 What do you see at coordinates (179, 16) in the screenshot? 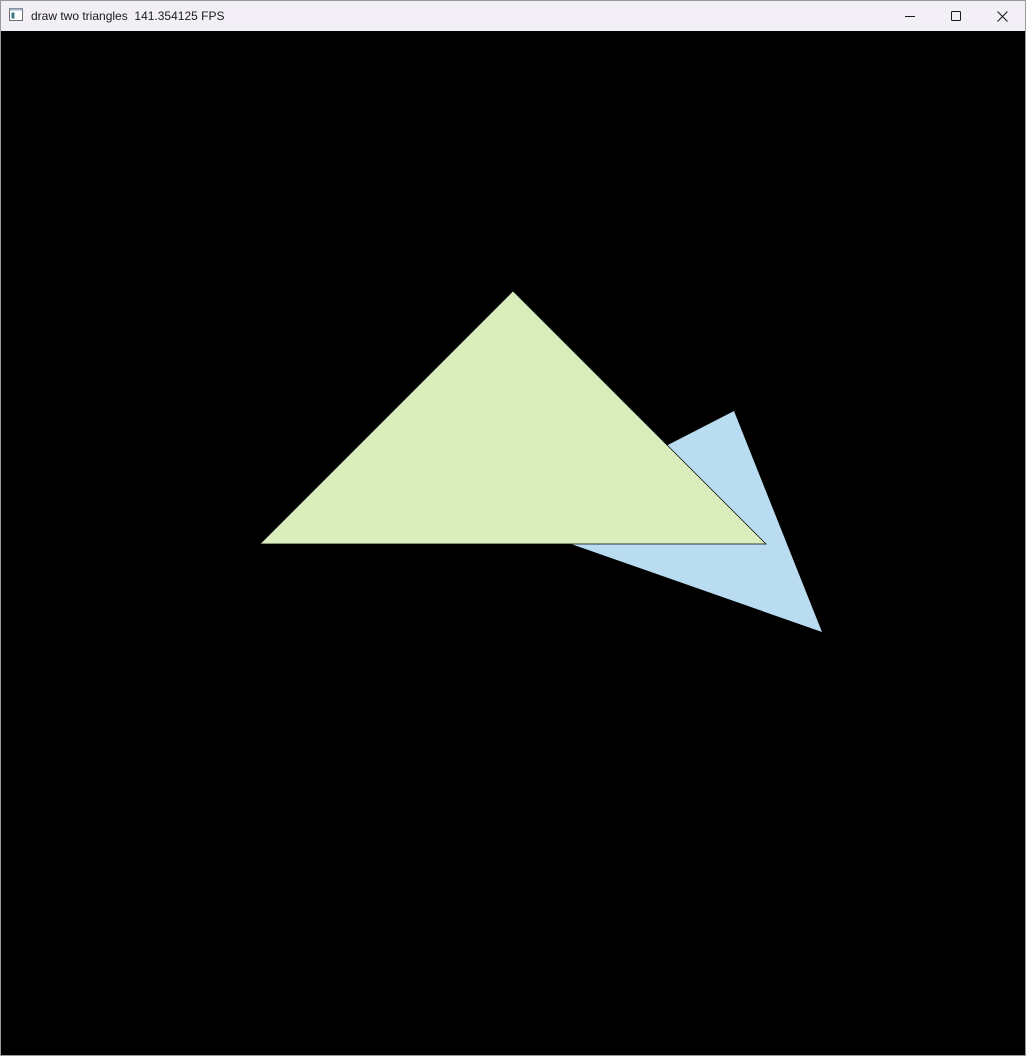
I see `fps-counter: 141.354125 FPS` at bounding box center [179, 16].